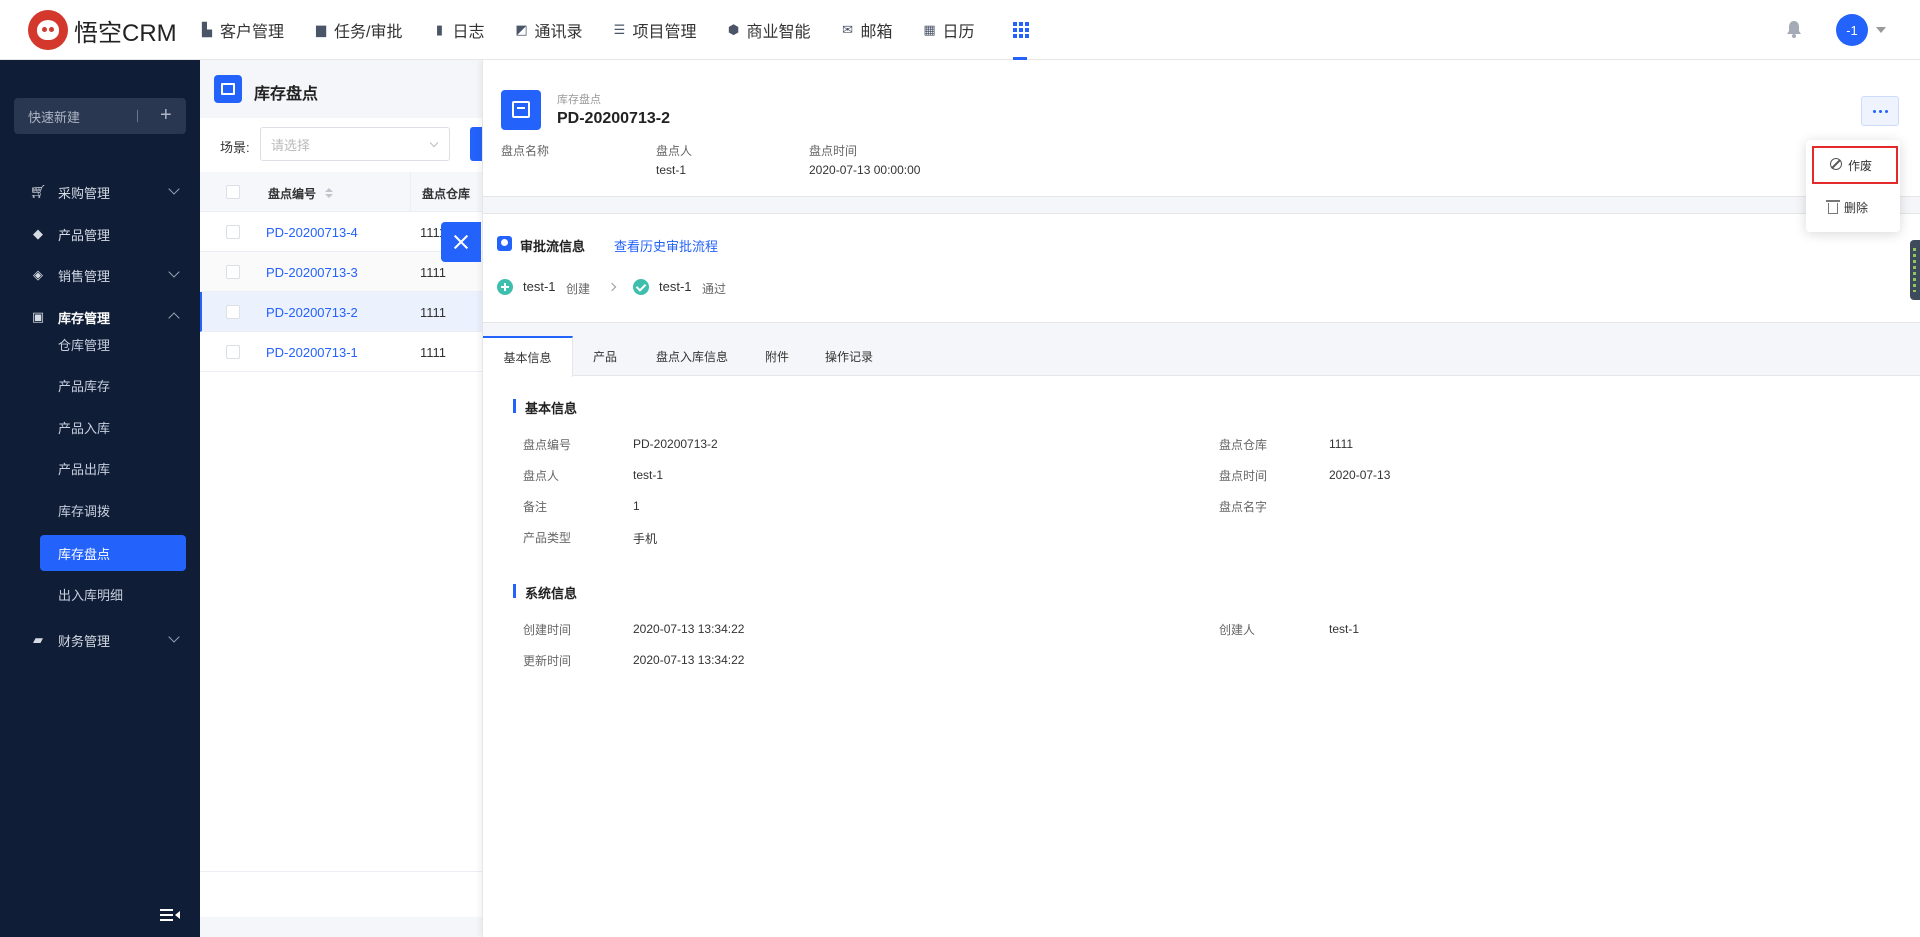 The width and height of the screenshot is (1920, 937). I want to click on scene-label: 场景:, so click(235, 147).